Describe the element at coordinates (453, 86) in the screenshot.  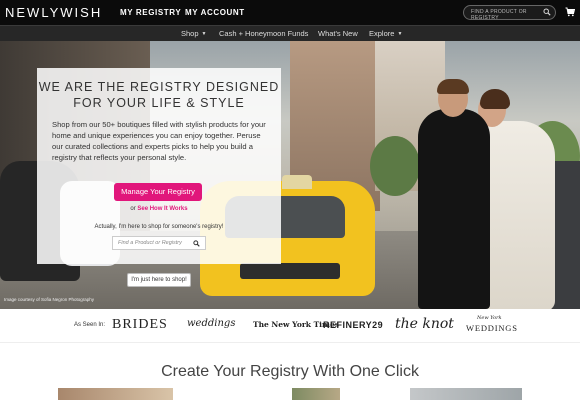
I see `hero-photo-groom-hair` at that location.